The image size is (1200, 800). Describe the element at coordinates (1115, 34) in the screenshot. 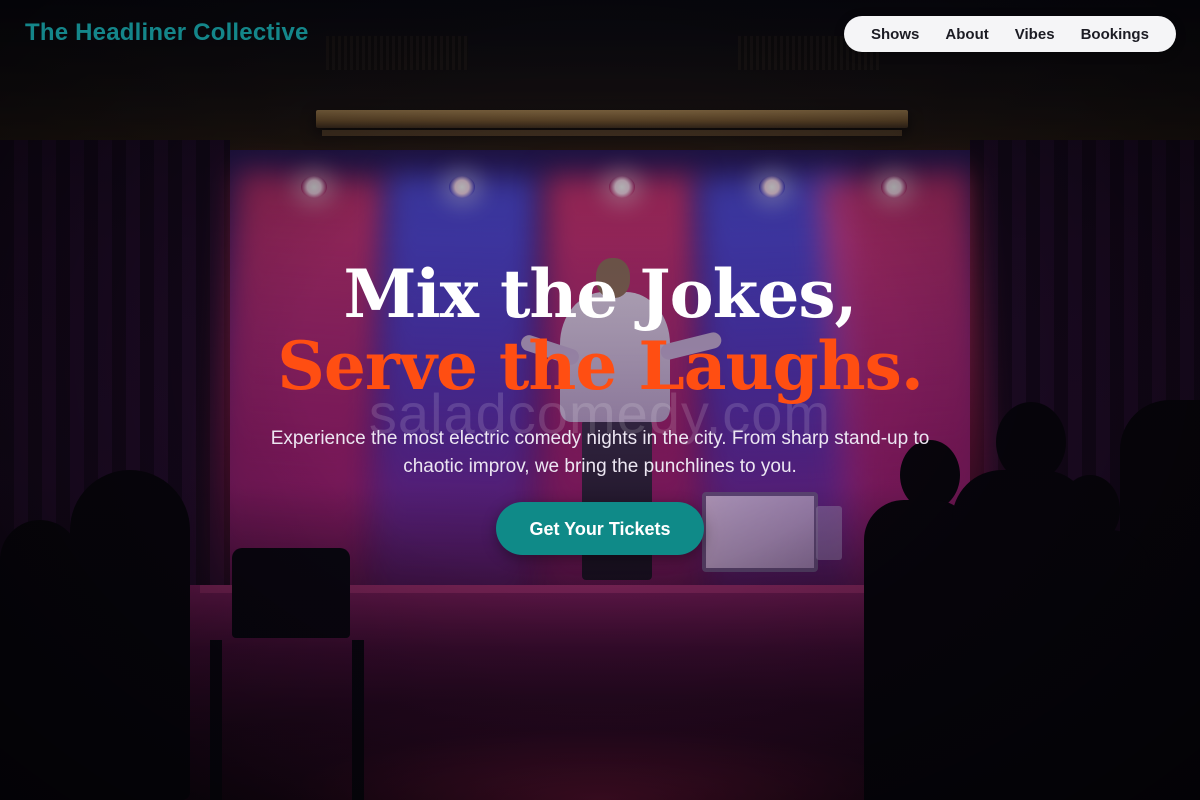

I see `nav-link-bookings: Bookings` at that location.